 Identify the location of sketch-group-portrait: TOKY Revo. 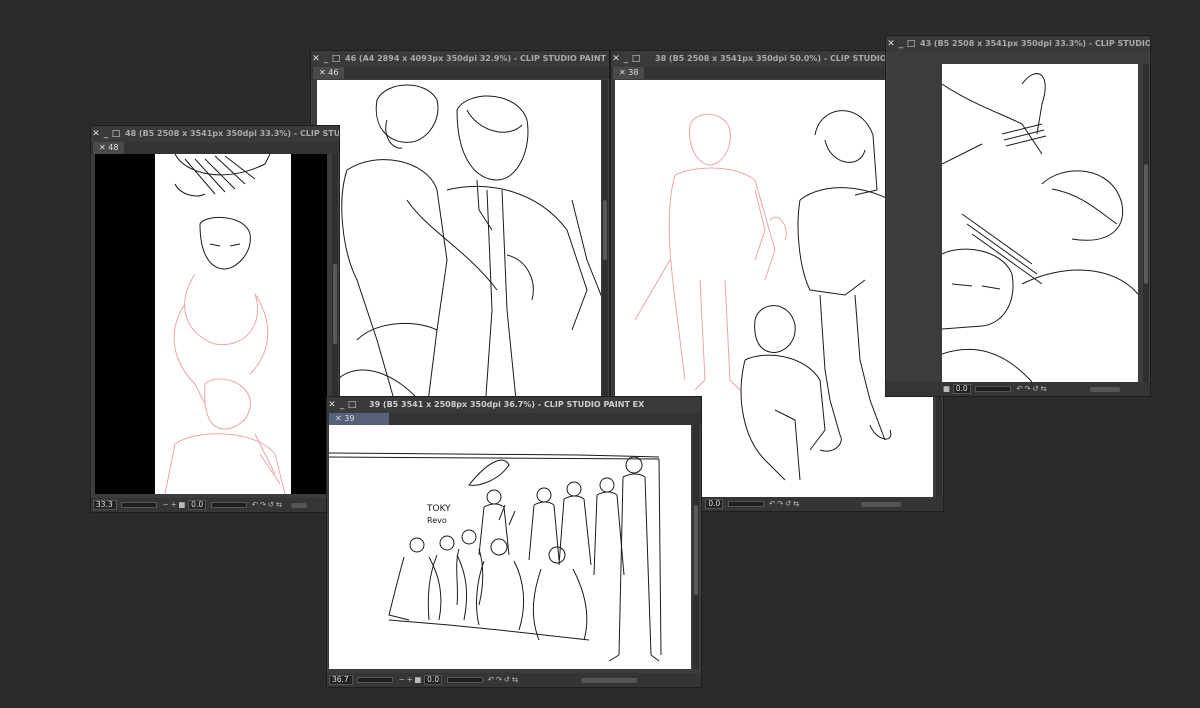
(495, 557).